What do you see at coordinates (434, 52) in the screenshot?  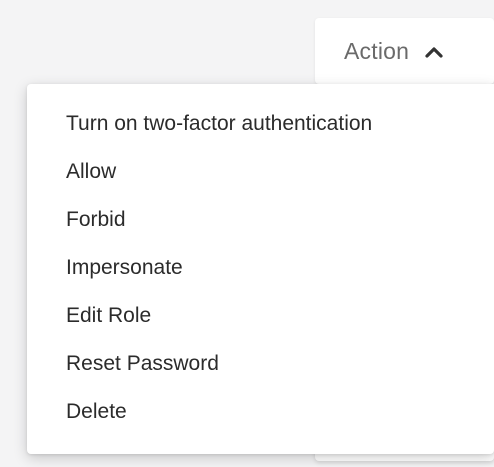 I see `chevron-up-icon` at bounding box center [434, 52].